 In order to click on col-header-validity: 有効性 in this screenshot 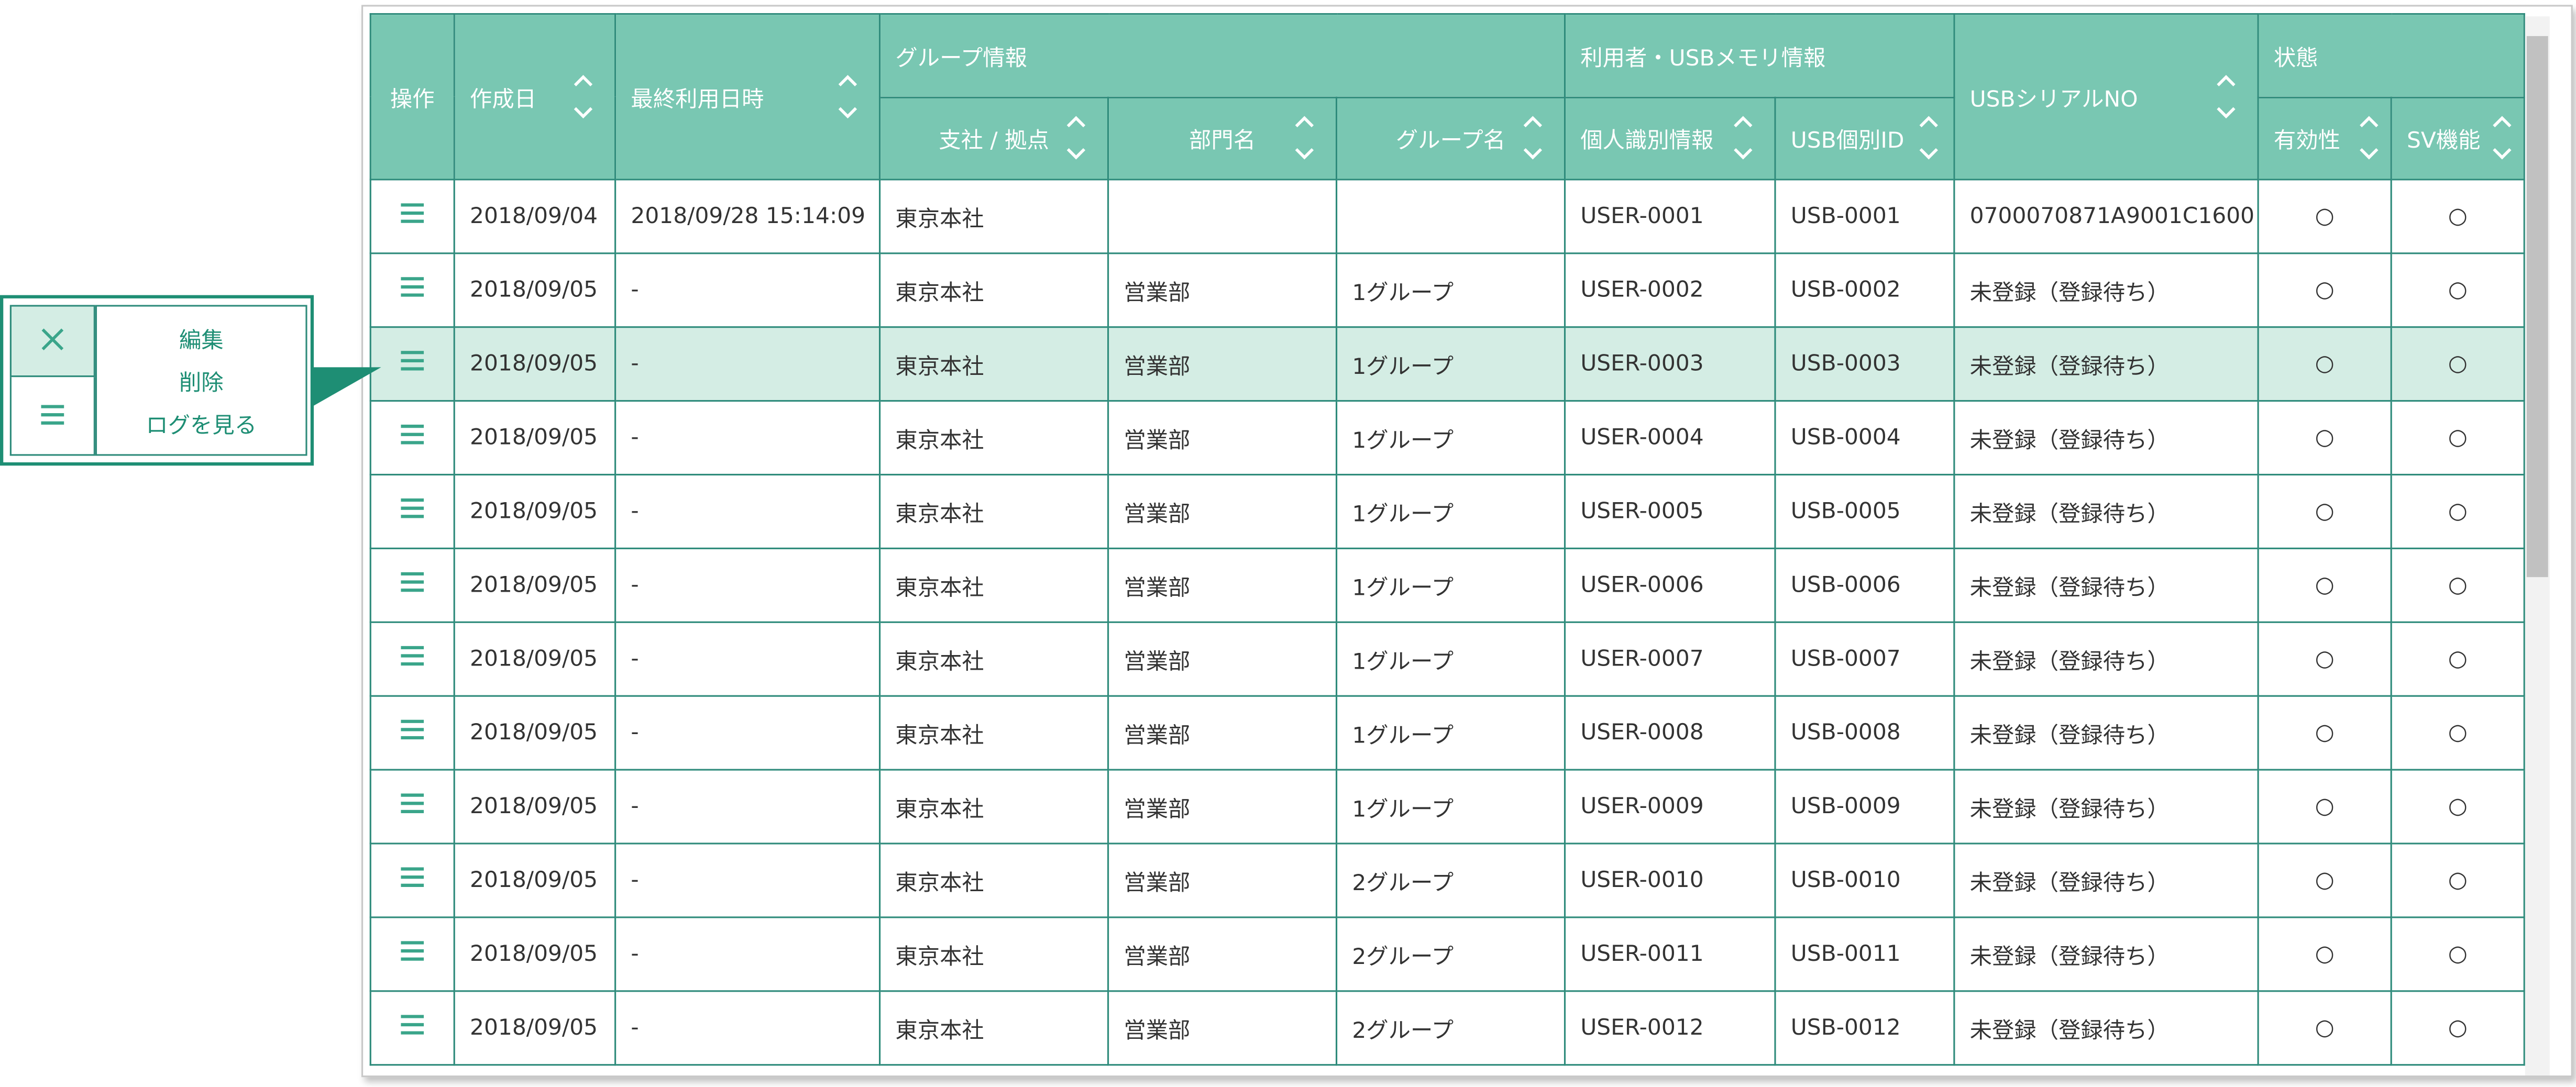, I will do `click(2324, 139)`.